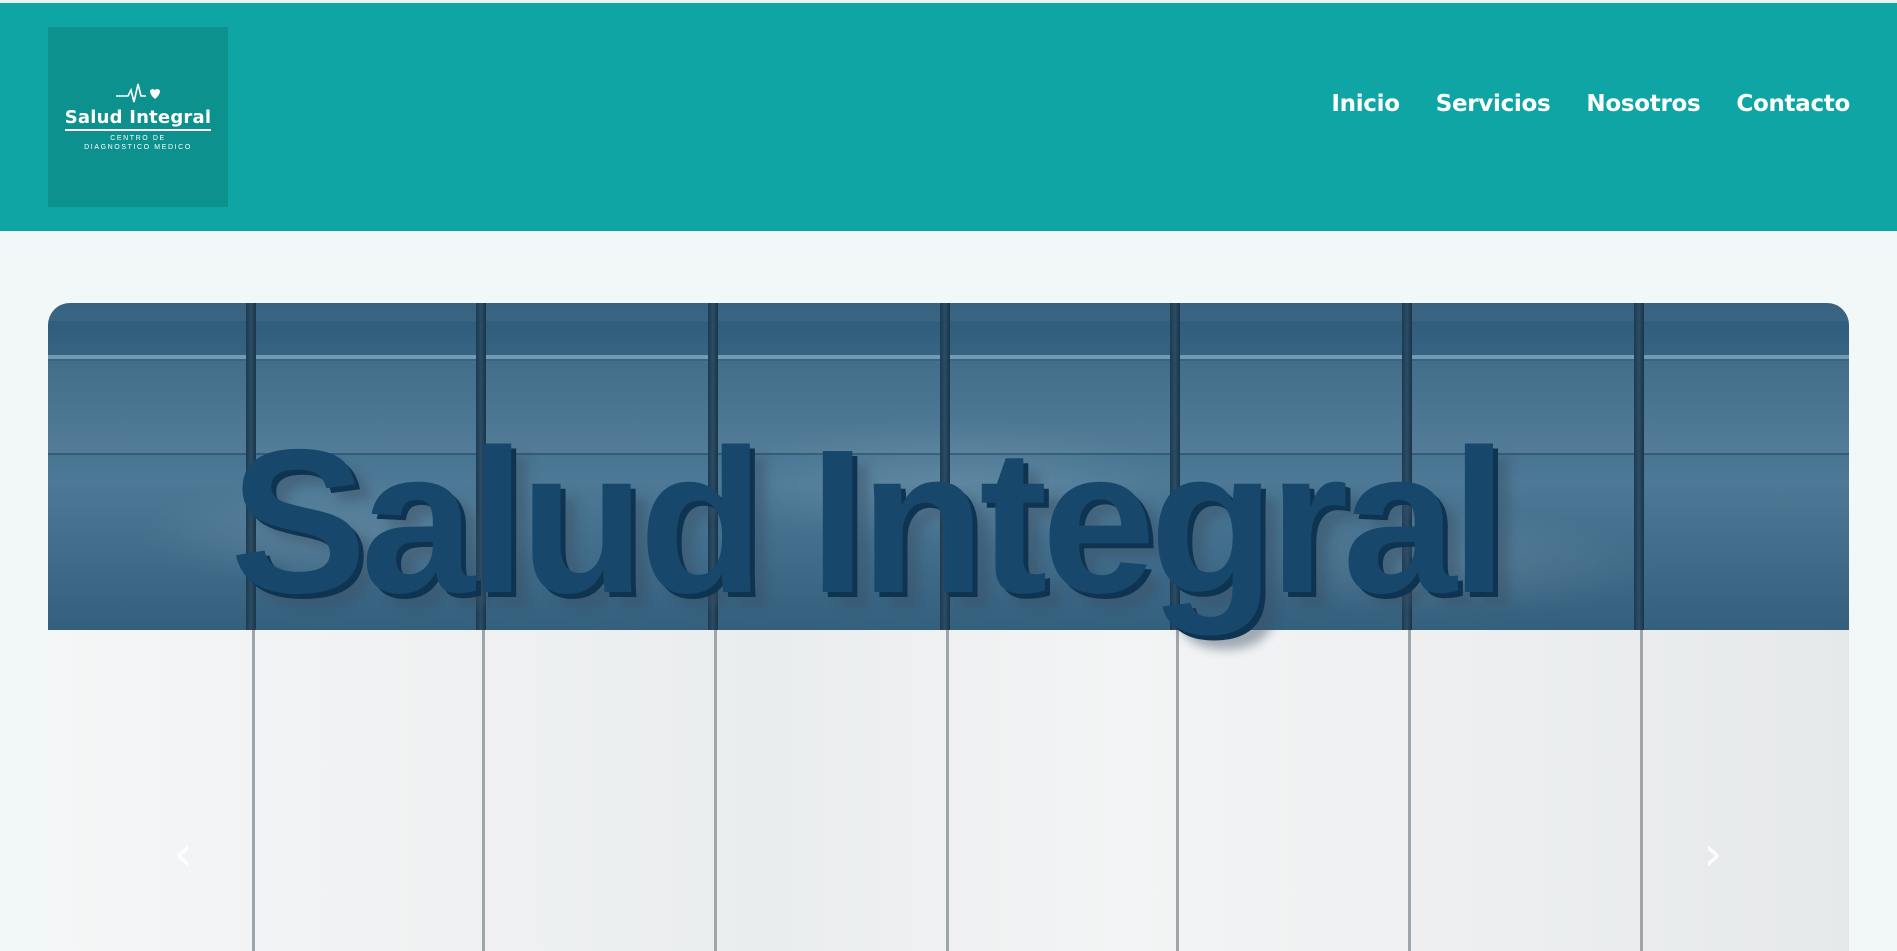 Image resolution: width=1897 pixels, height=951 pixels. Describe the element at coordinates (1793, 104) in the screenshot. I see `nav-link-contacto: Contacto` at that location.